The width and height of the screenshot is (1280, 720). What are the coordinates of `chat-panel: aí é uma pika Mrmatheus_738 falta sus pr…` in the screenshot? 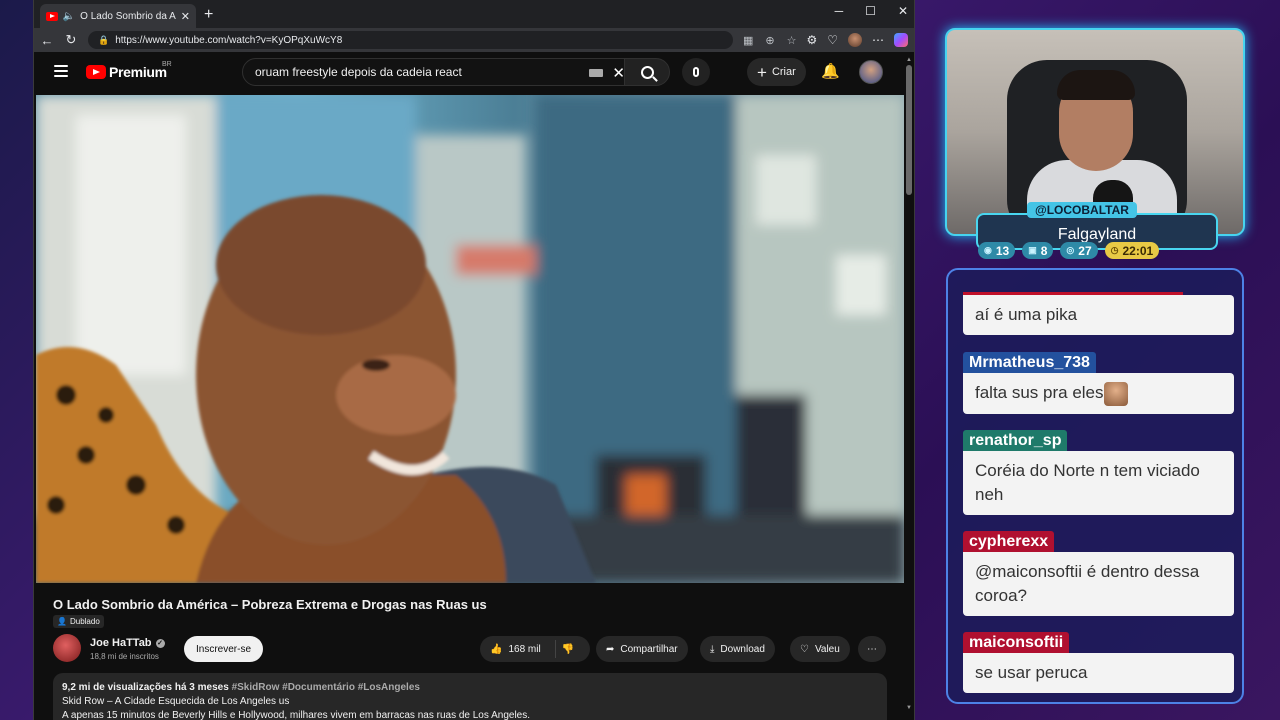 It's located at (1095, 486).